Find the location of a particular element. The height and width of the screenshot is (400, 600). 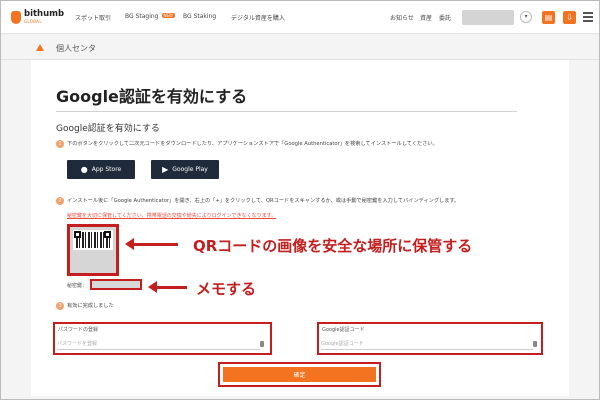

logo-text: bithumb is located at coordinates (44, 14).